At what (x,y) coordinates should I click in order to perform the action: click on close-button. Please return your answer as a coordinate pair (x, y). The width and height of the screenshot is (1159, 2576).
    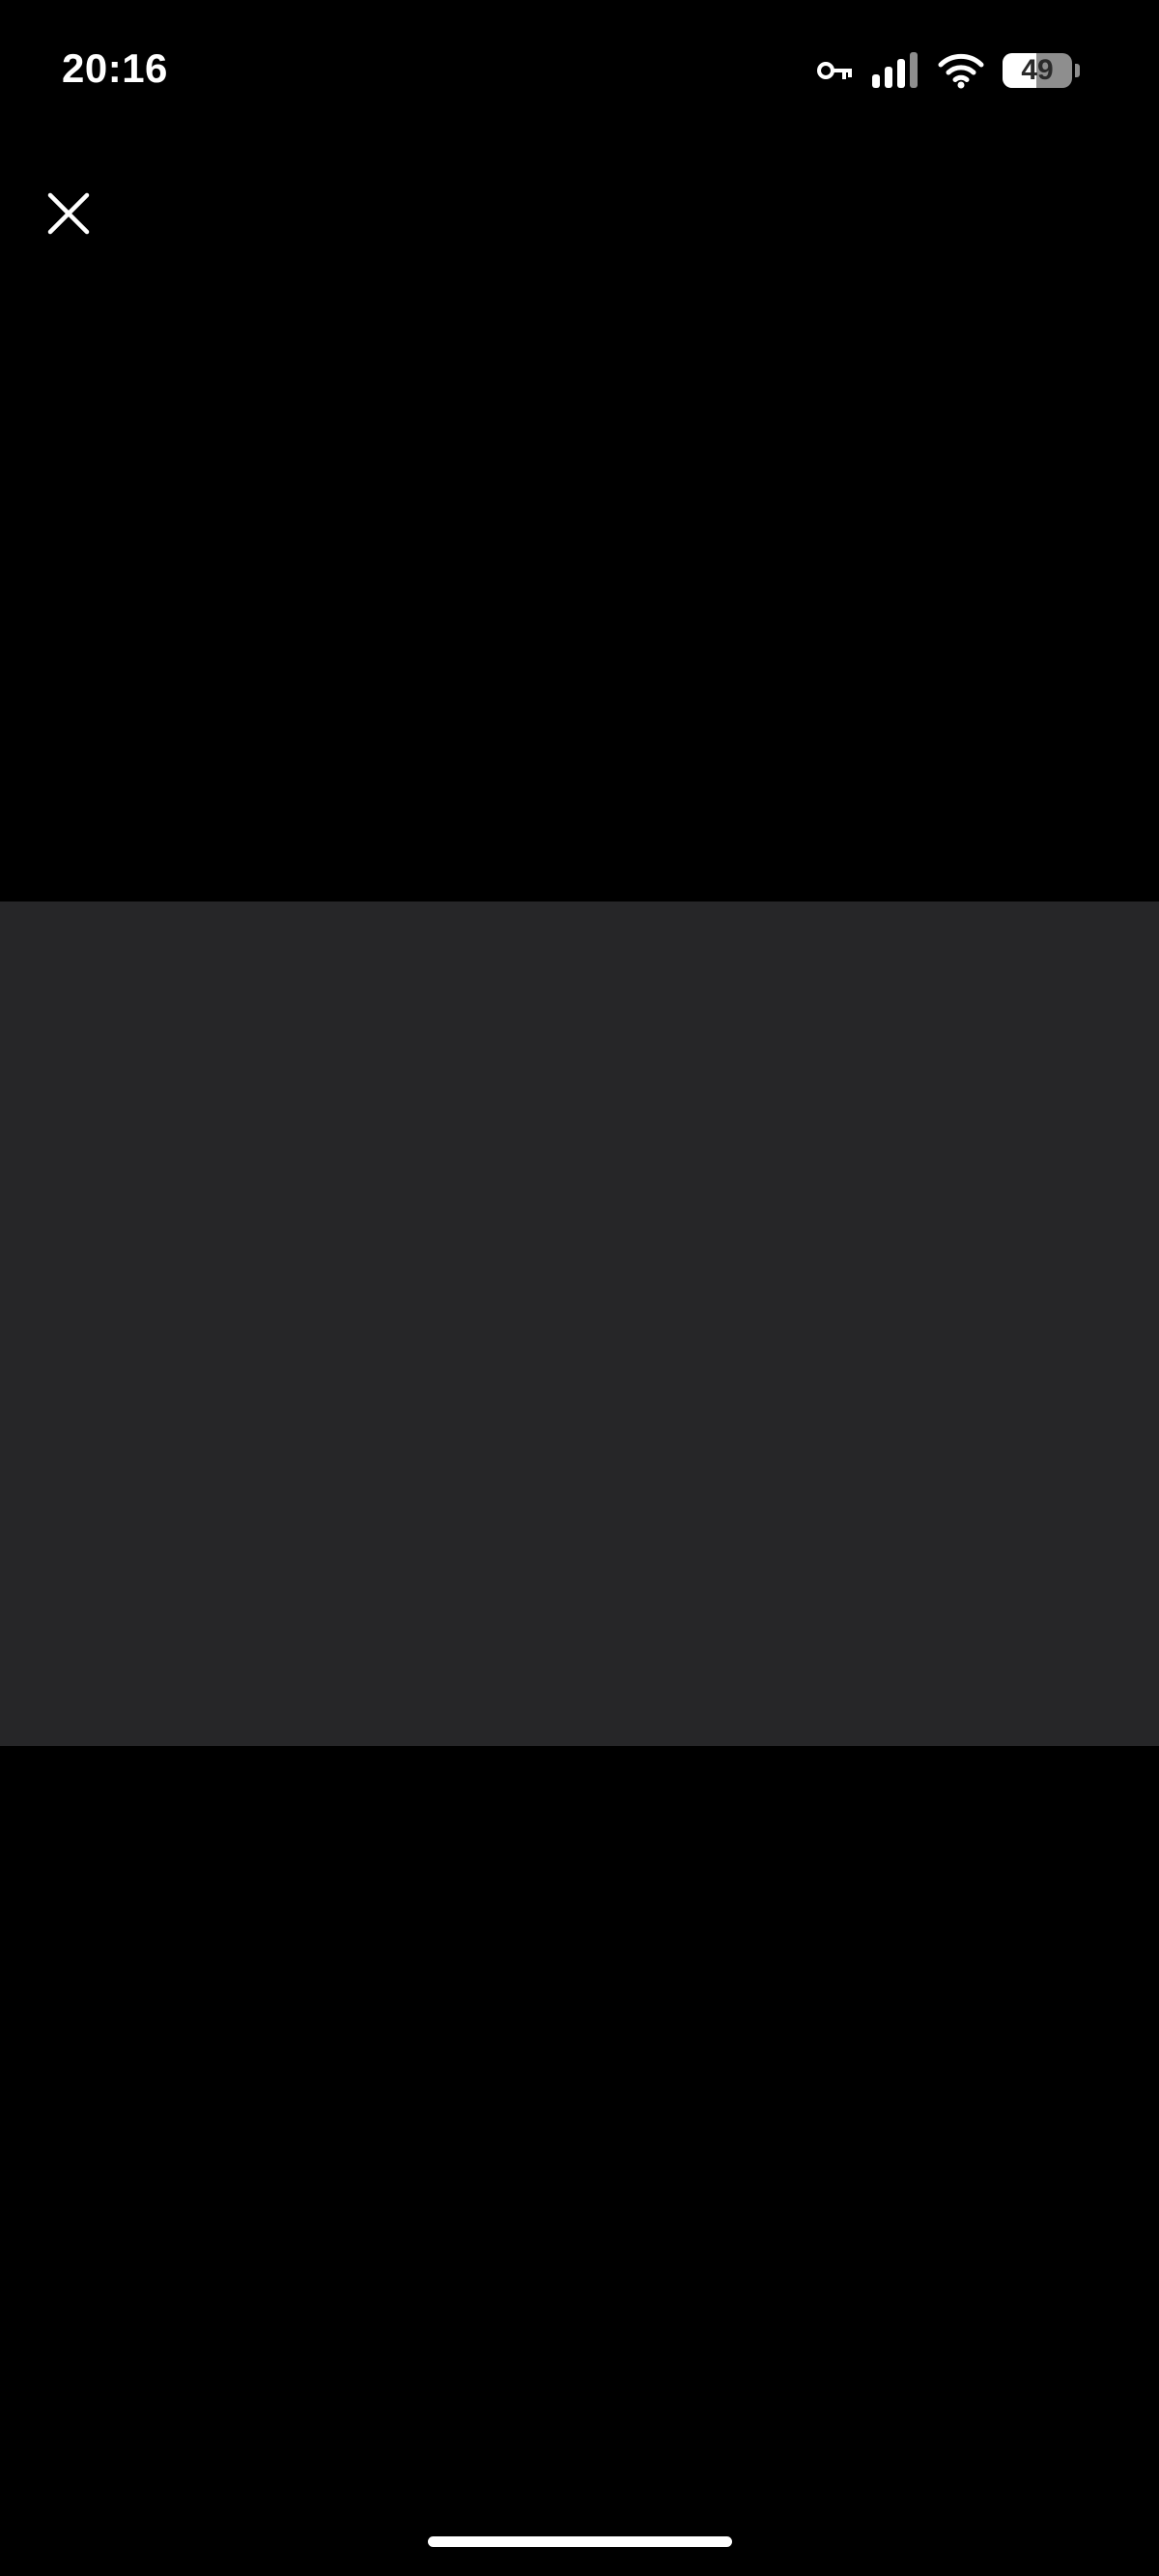
    Looking at the image, I should click on (69, 214).